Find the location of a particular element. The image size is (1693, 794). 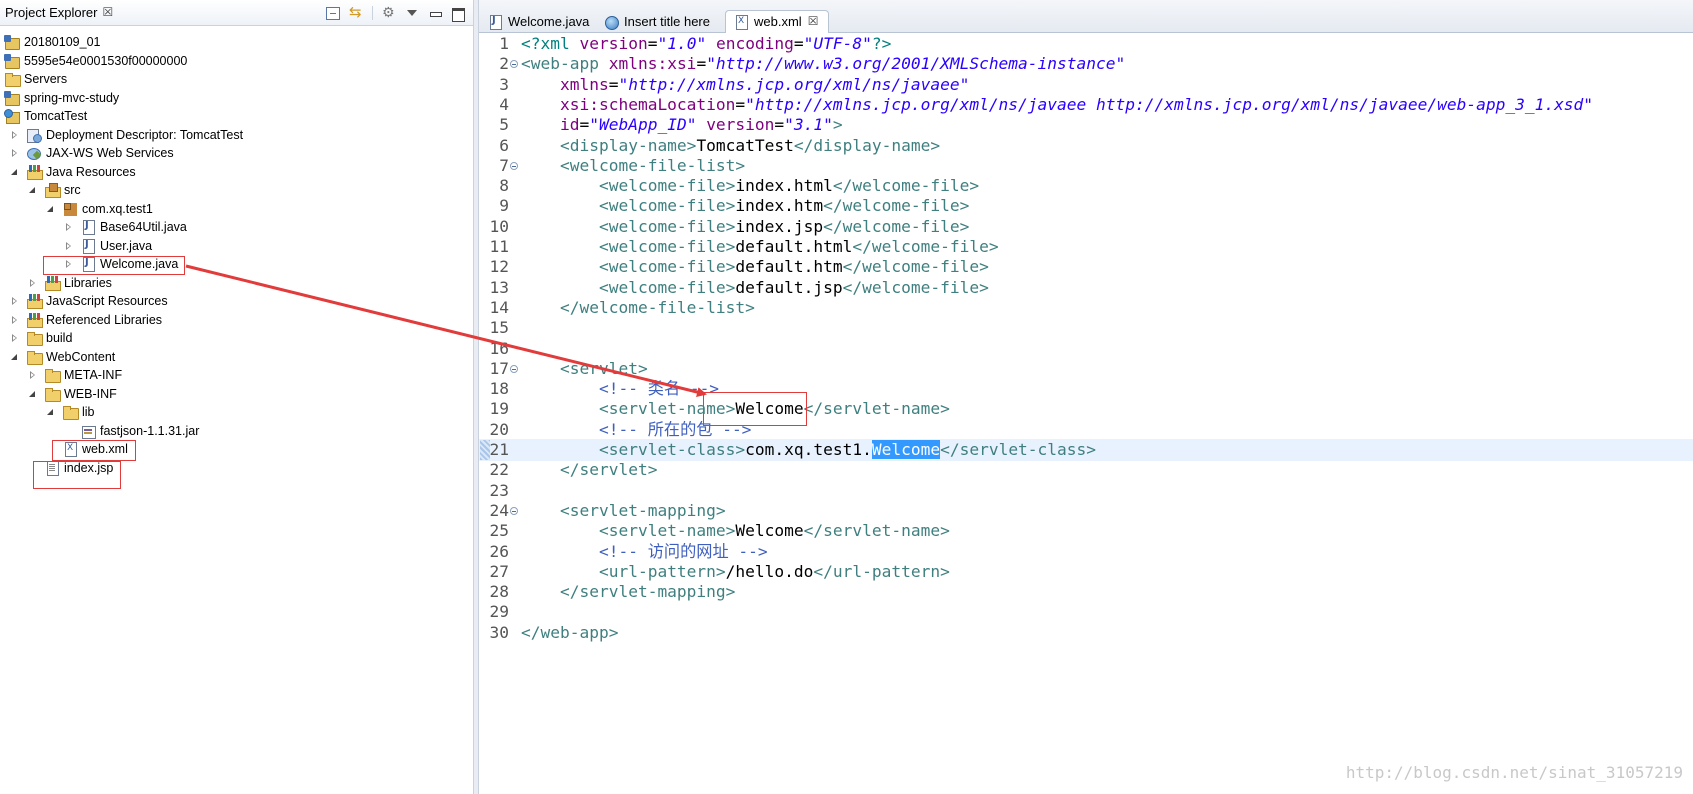

code-line: 25 <servlet-name>Welcome</servlet-name> is located at coordinates (1086, 531).